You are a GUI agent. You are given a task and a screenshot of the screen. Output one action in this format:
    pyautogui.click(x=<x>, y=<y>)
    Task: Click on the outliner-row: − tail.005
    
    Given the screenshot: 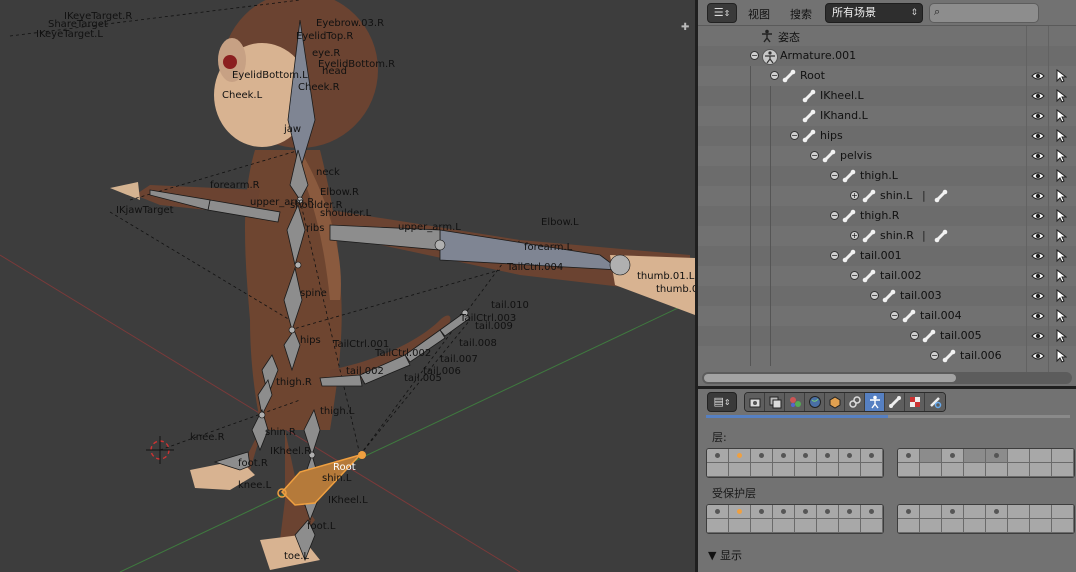 What is the action you would take?
    pyautogui.click(x=887, y=336)
    